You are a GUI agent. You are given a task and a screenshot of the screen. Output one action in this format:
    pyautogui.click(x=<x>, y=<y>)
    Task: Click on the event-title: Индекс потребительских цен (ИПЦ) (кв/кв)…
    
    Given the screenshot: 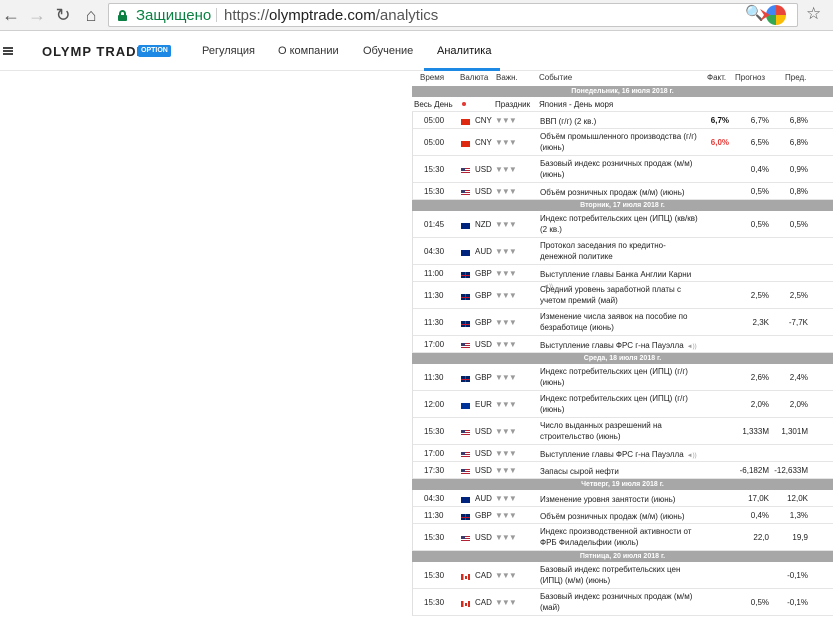 What is the action you would take?
    pyautogui.click(x=619, y=224)
    